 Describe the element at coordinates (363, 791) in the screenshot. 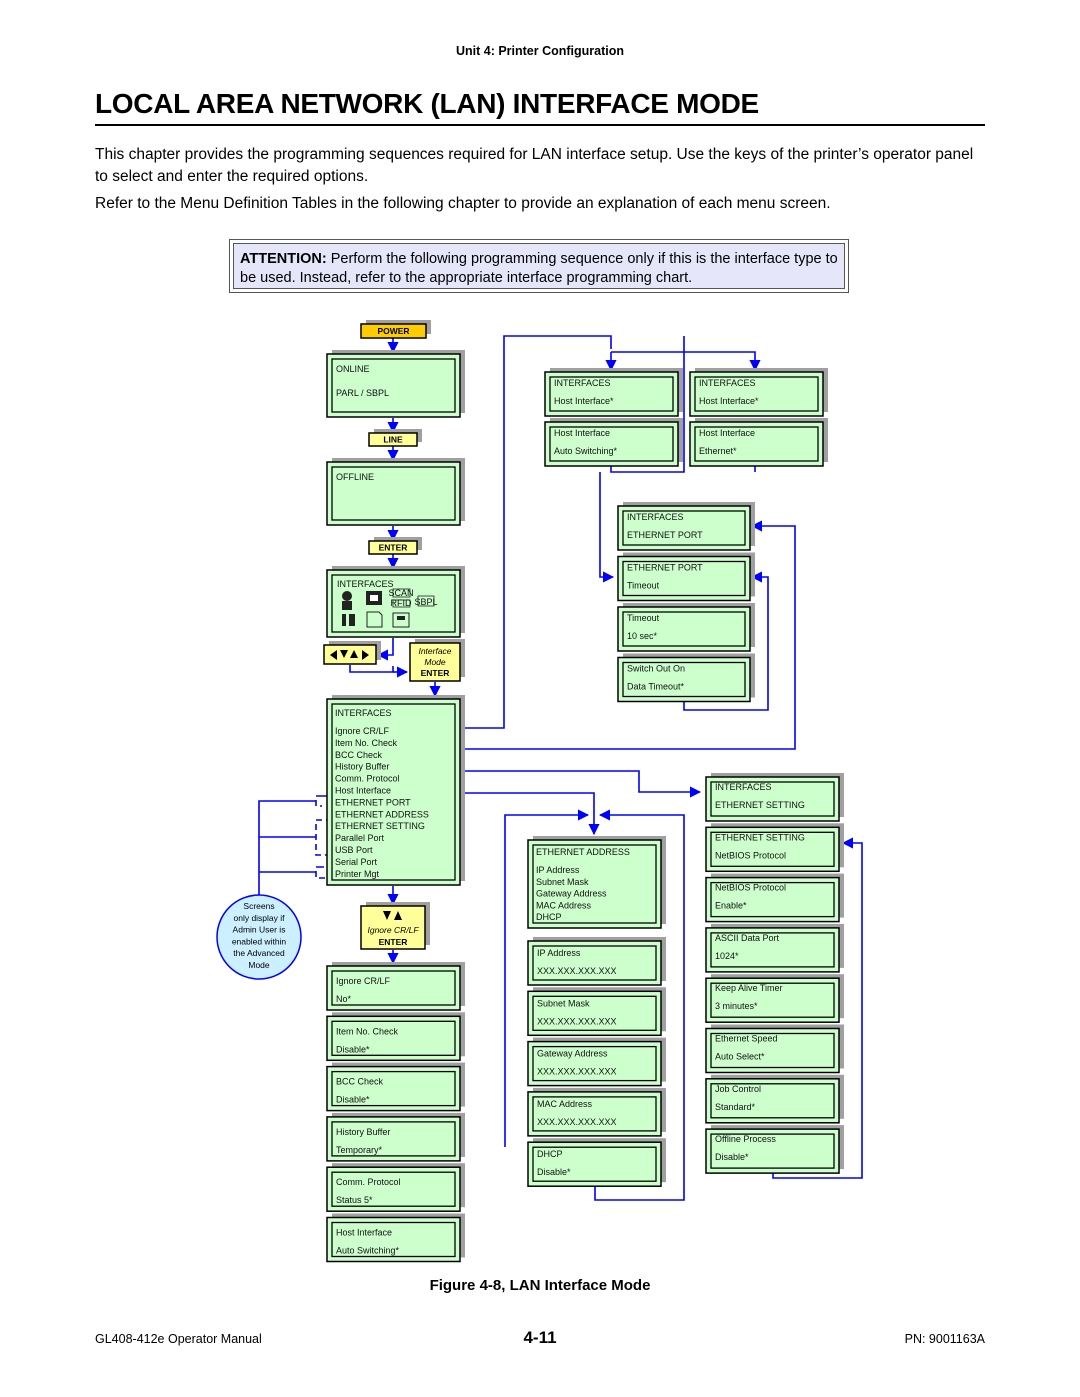

I see `interface-list-item: Host Interface` at that location.